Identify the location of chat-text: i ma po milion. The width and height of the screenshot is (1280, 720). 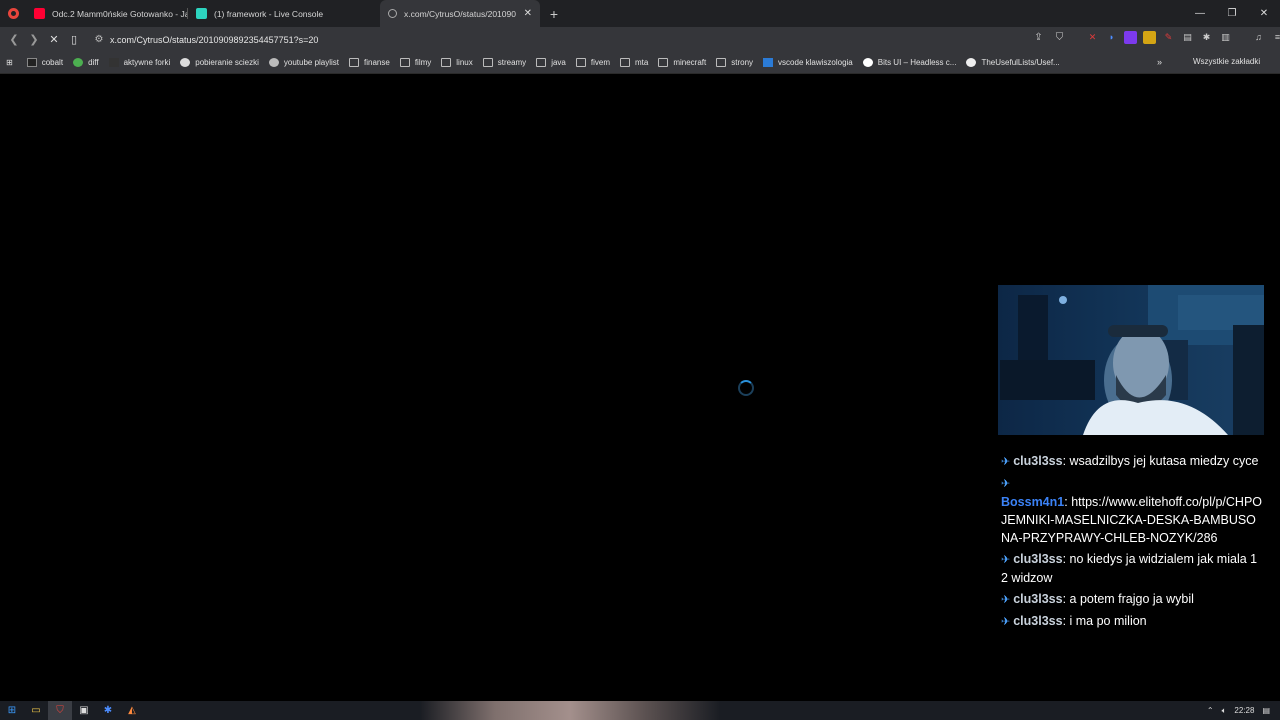
(1108, 621).